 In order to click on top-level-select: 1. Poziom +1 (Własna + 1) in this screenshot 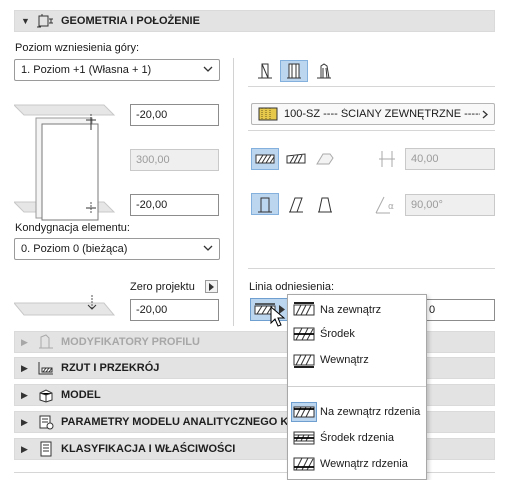, I will do `click(117, 70)`.